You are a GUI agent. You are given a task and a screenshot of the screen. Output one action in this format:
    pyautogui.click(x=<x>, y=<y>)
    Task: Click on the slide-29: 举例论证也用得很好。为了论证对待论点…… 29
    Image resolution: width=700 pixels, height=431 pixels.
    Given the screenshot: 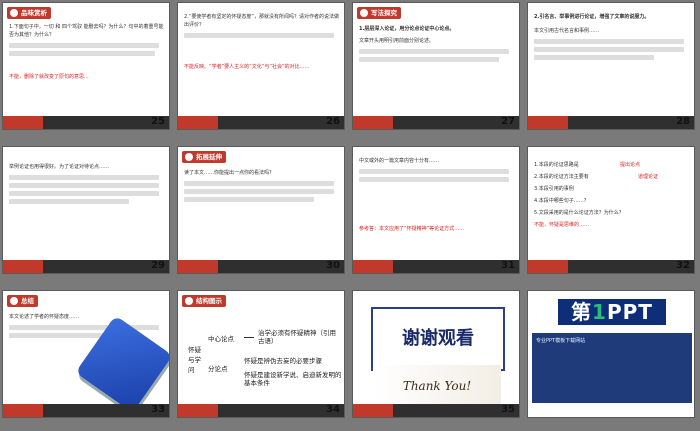 What is the action you would take?
    pyautogui.click(x=86, y=210)
    